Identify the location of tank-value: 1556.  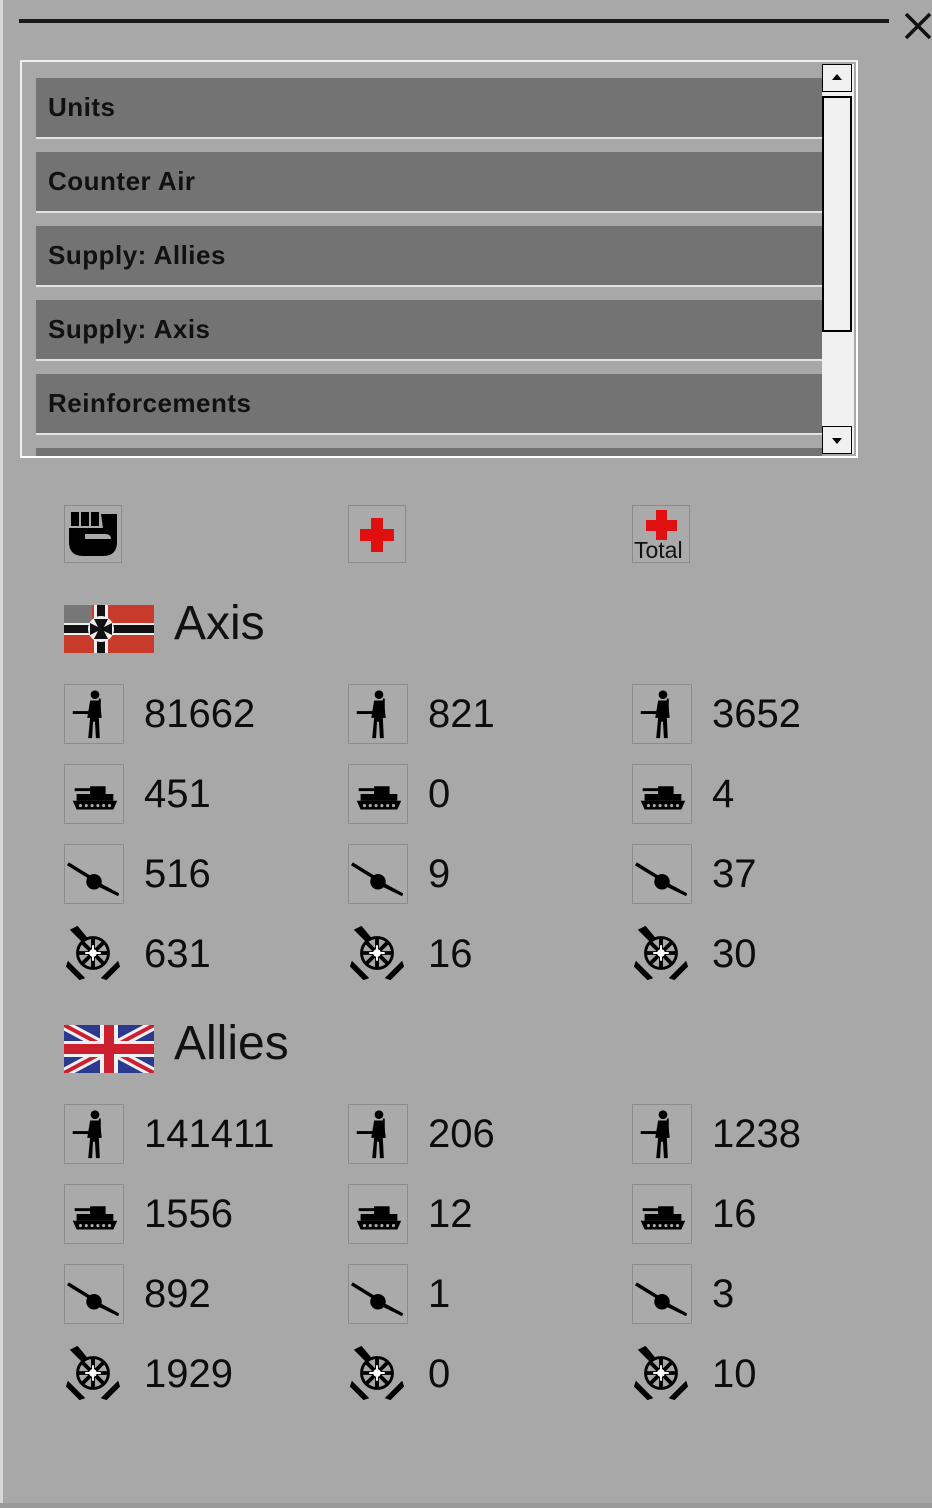
(188, 1214).